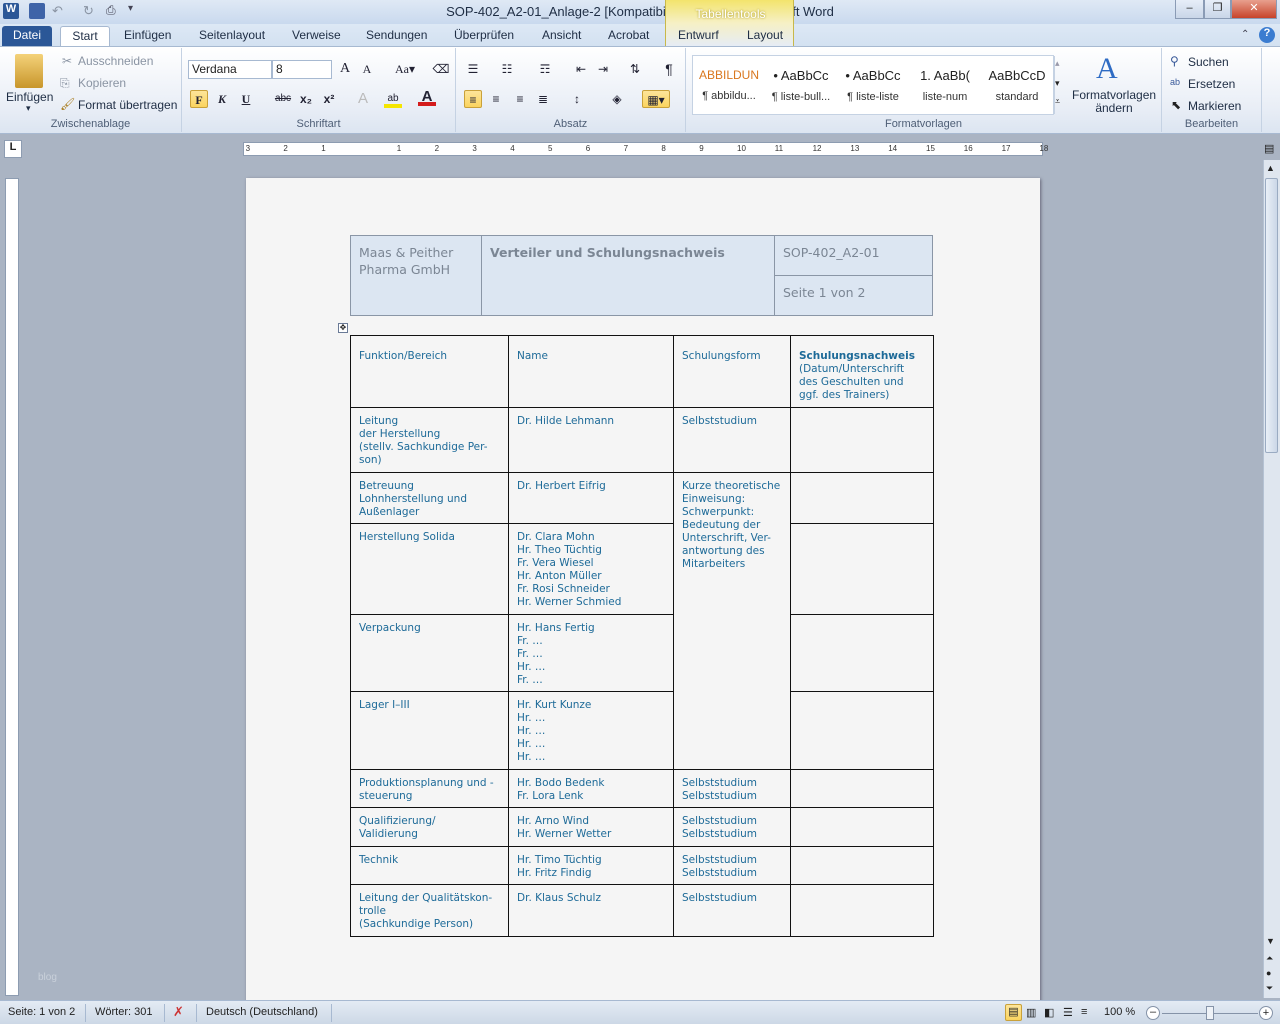  What do you see at coordinates (29, 97) in the screenshot?
I see `paste-button: Einfügen` at bounding box center [29, 97].